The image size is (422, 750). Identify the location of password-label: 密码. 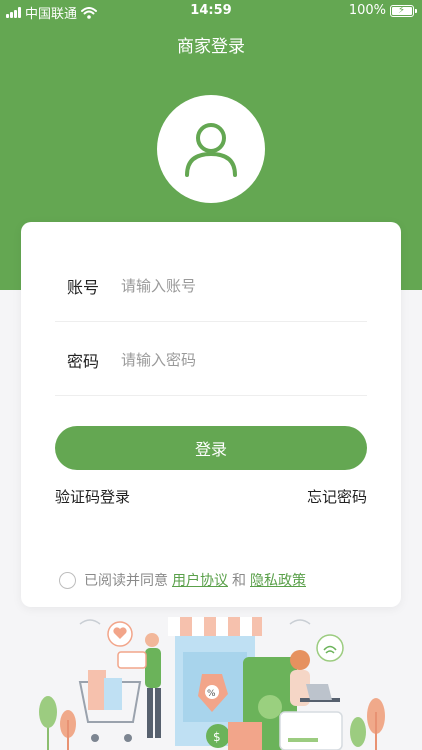
(83, 361).